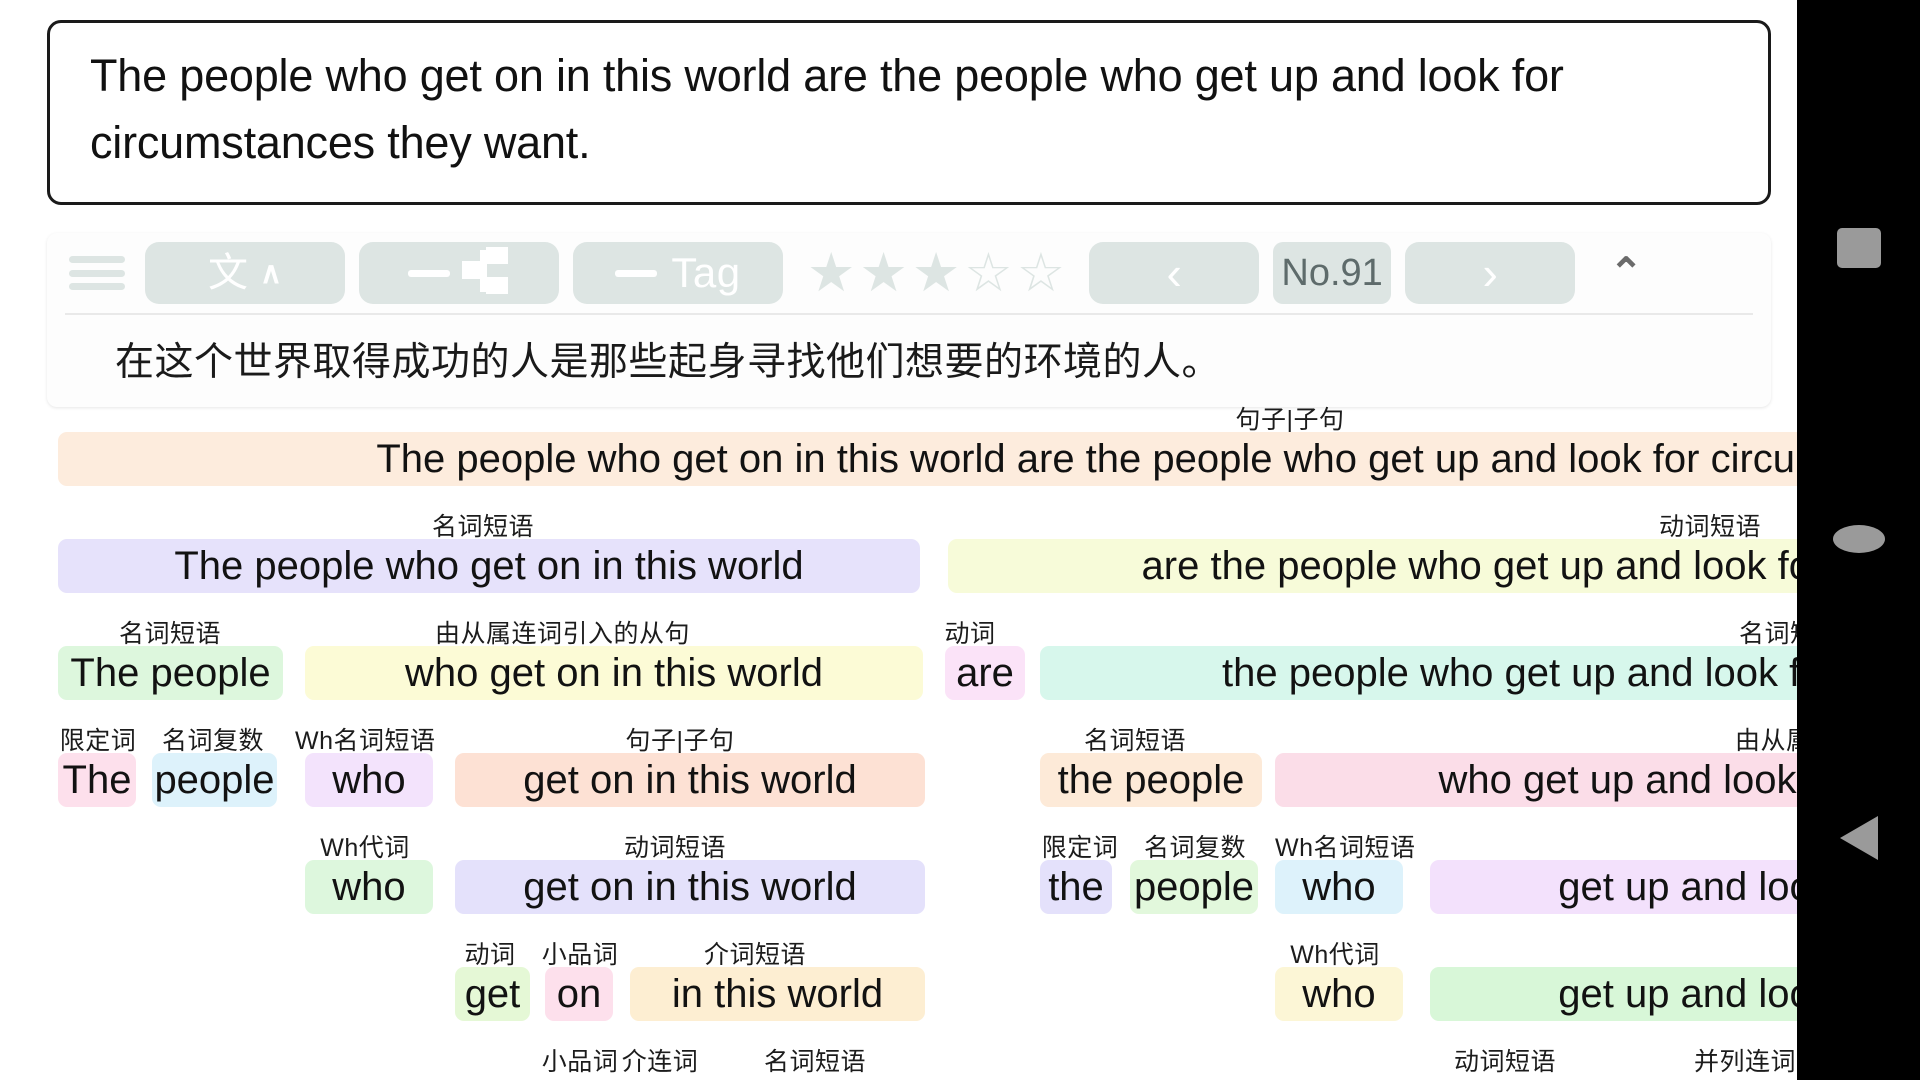 The width and height of the screenshot is (1920, 1080). What do you see at coordinates (1041, 273) in the screenshot?
I see `star-icon-5: ☆` at bounding box center [1041, 273].